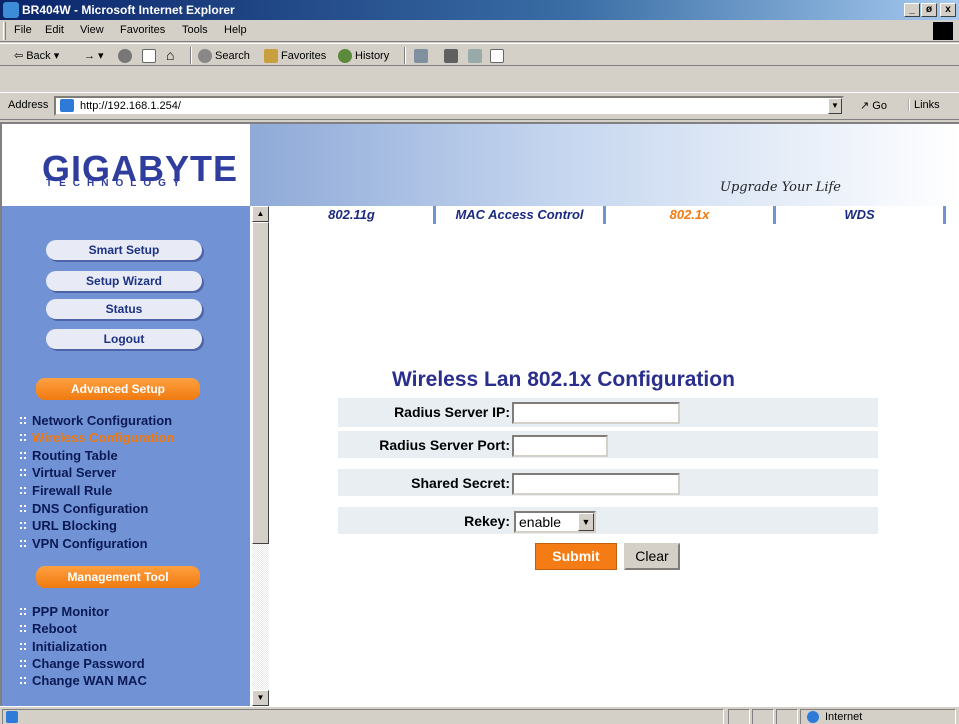 The image size is (959, 724). I want to click on sidebar-item-network-configuration: Network Configuration, so click(102, 420).